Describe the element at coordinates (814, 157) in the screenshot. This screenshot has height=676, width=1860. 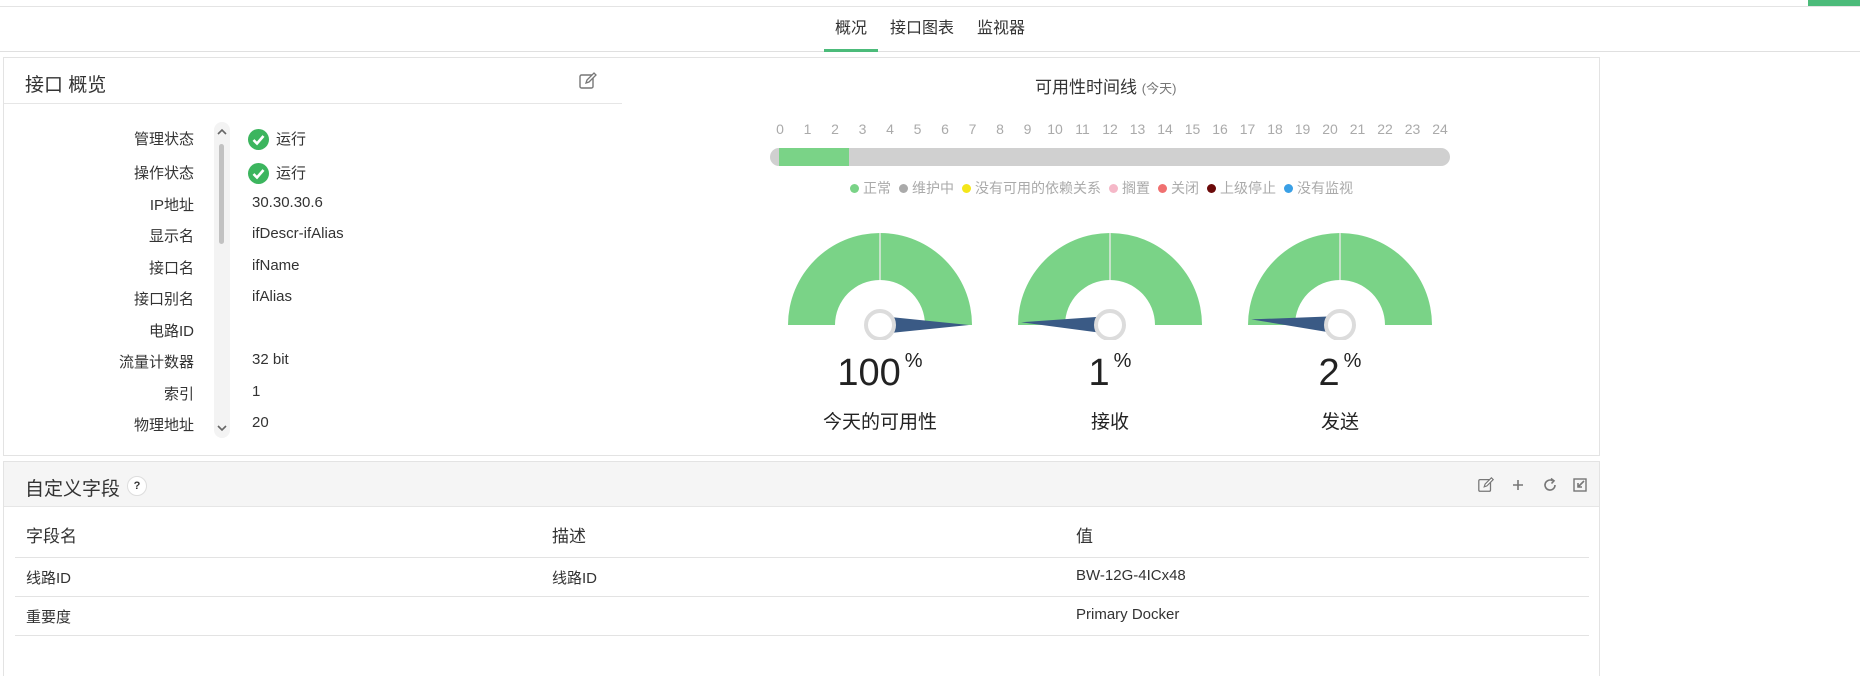
I see `timeline-up-segment` at that location.